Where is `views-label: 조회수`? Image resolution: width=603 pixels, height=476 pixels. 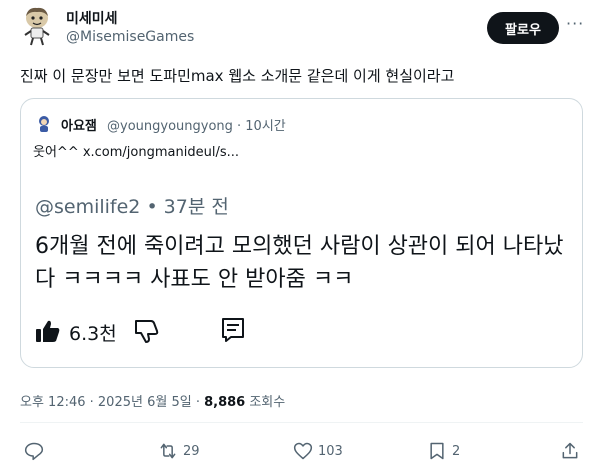
views-label: 조회수 is located at coordinates (265, 402).